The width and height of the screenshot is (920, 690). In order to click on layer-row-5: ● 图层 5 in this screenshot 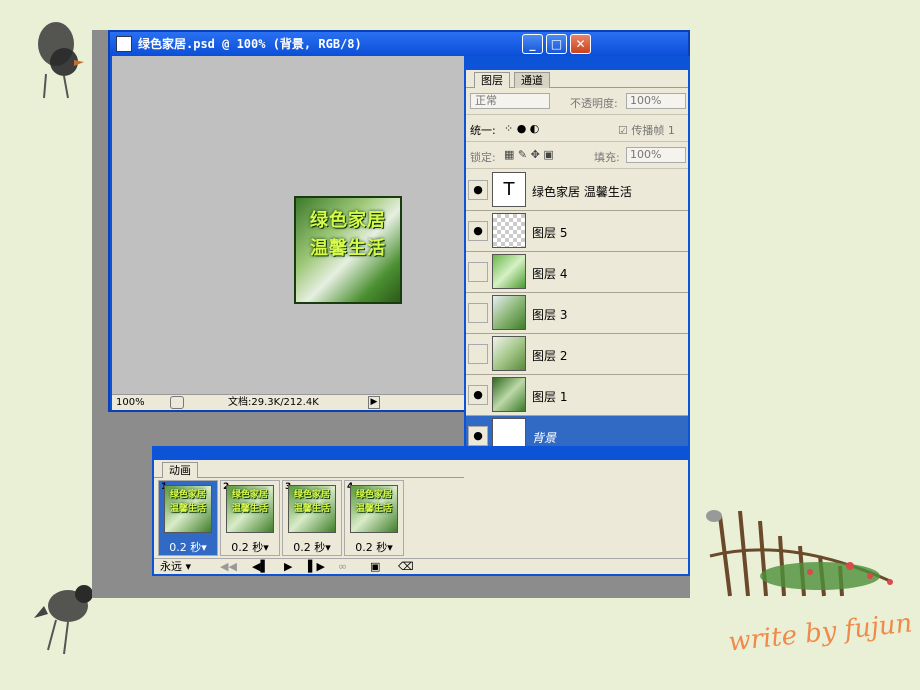, I will do `click(577, 231)`.